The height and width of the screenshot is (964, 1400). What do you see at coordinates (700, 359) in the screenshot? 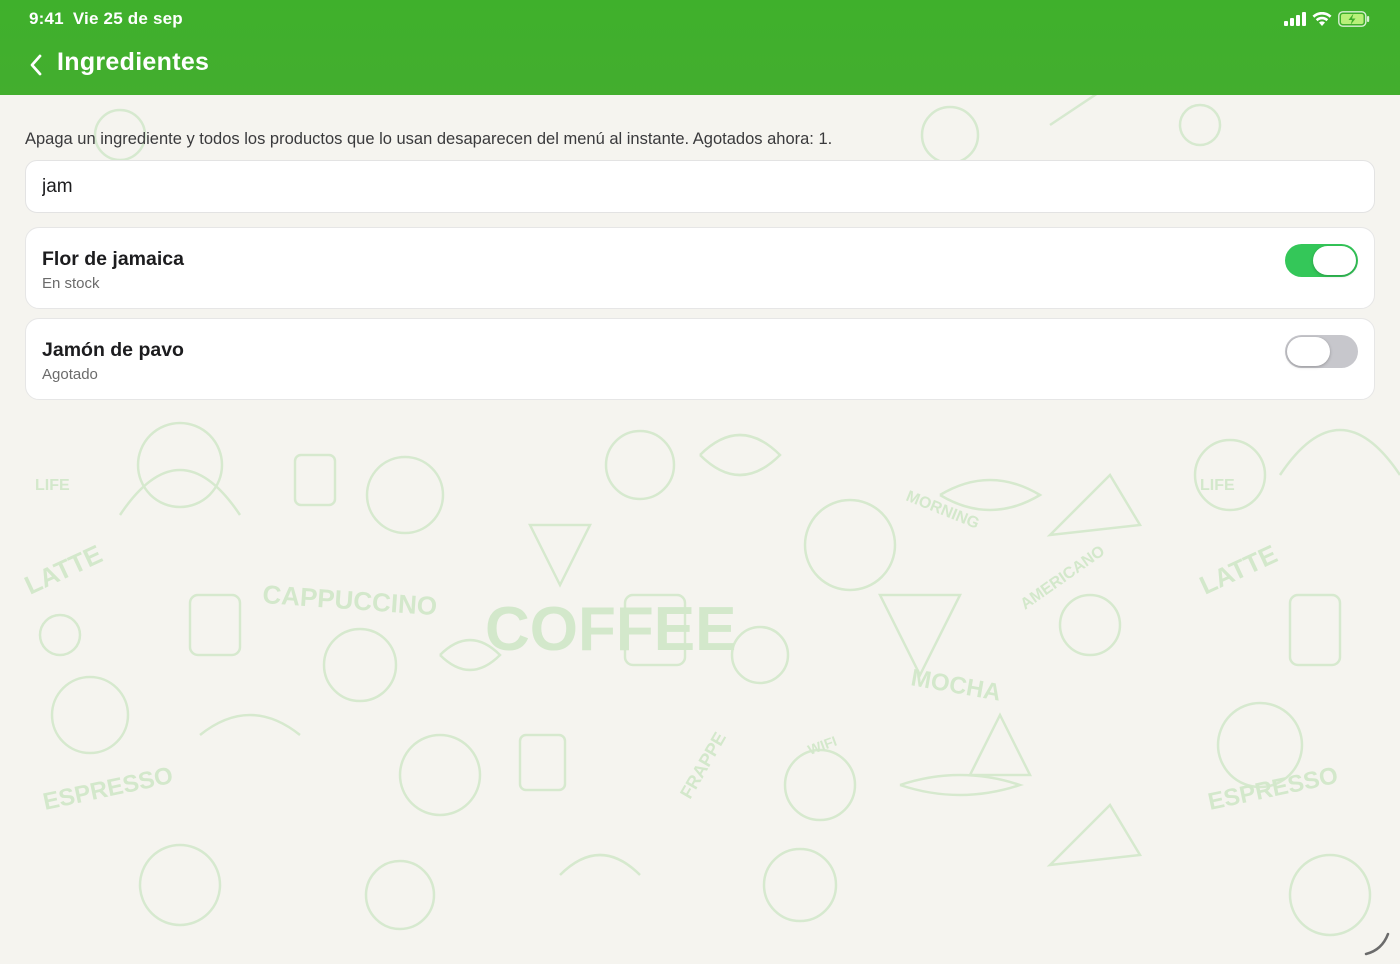
I see `ingredient-card: Jamón de pavo Agotado` at bounding box center [700, 359].